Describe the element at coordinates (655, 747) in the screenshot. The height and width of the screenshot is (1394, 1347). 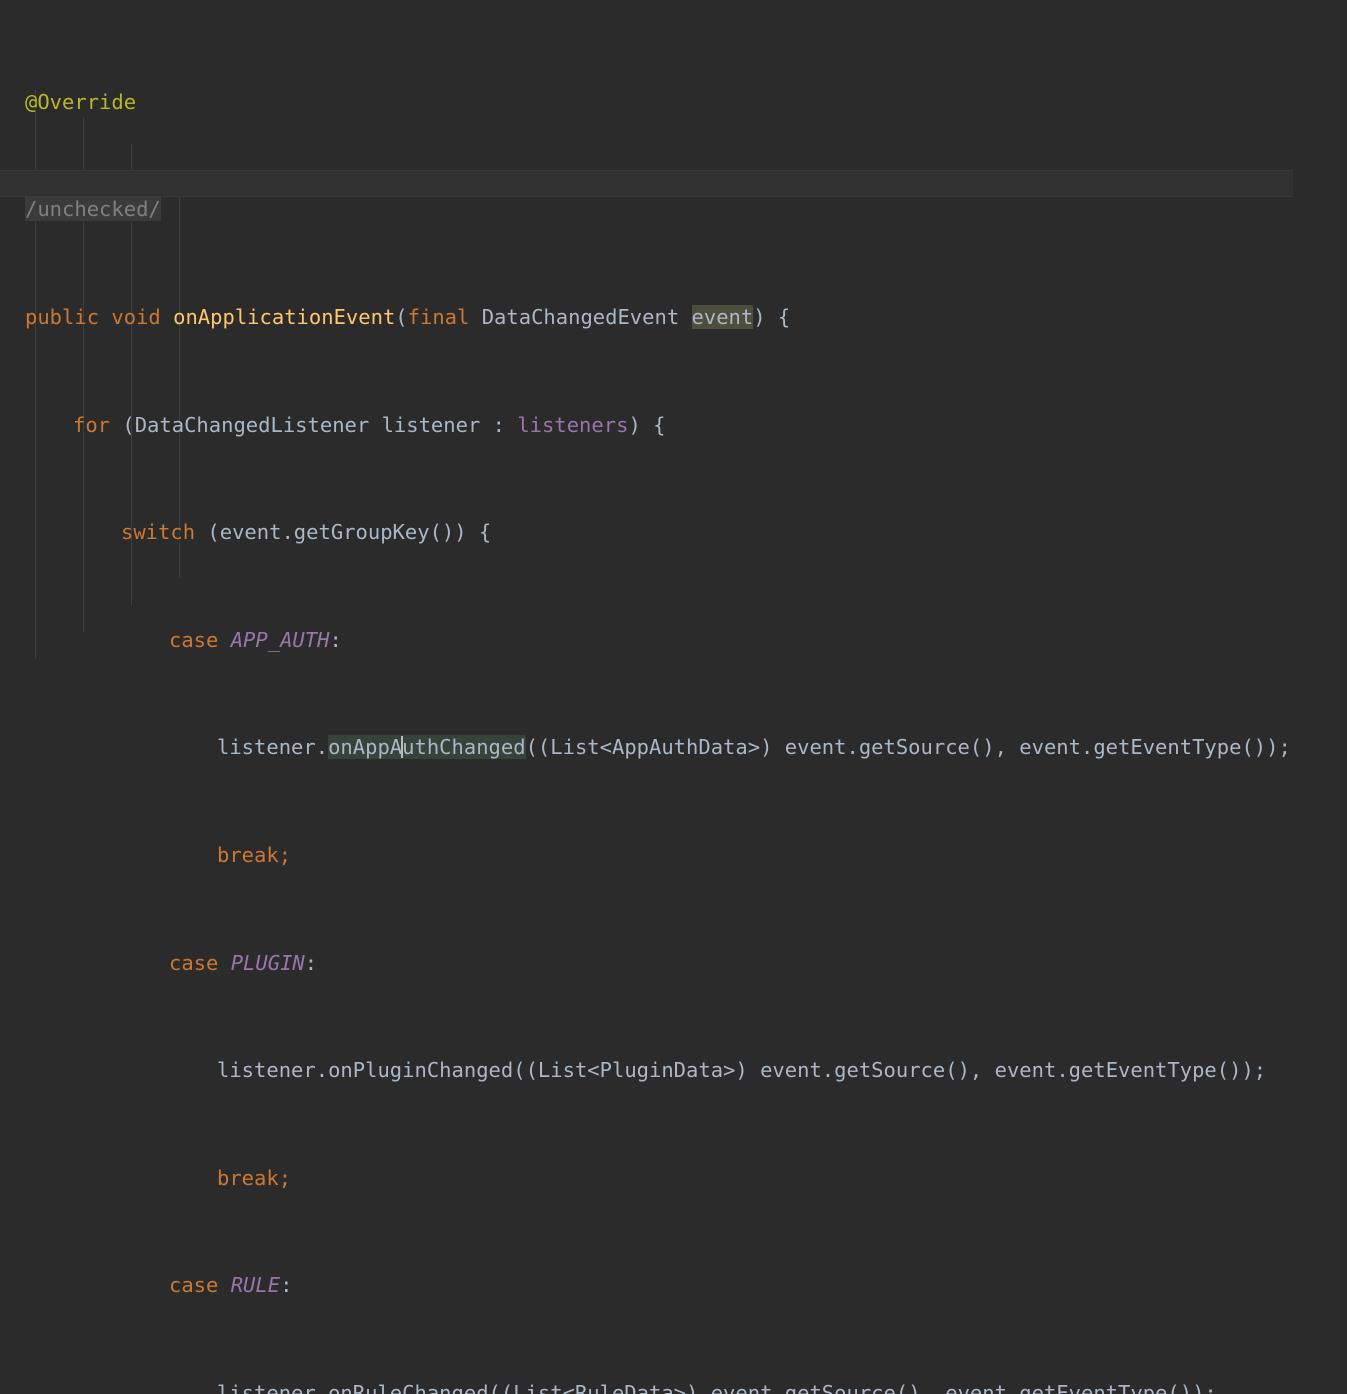
I see `cast-list-app-auth-data: (List<AppAuthData>)` at that location.